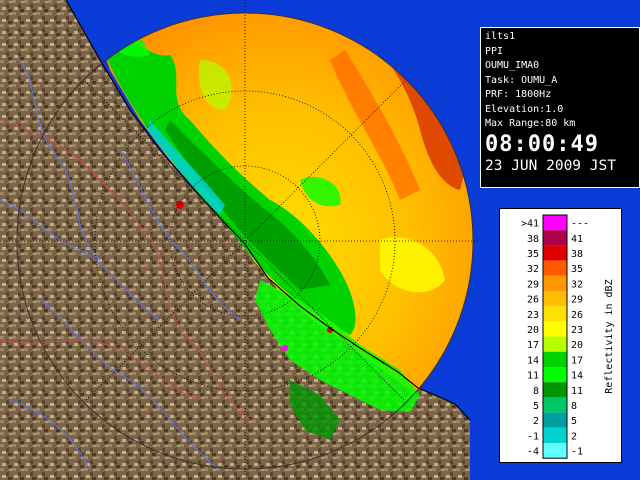 This screenshot has width=640, height=480. What do you see at coordinates (577, 300) in the screenshot?
I see `legend-upper-value: 29` at bounding box center [577, 300].